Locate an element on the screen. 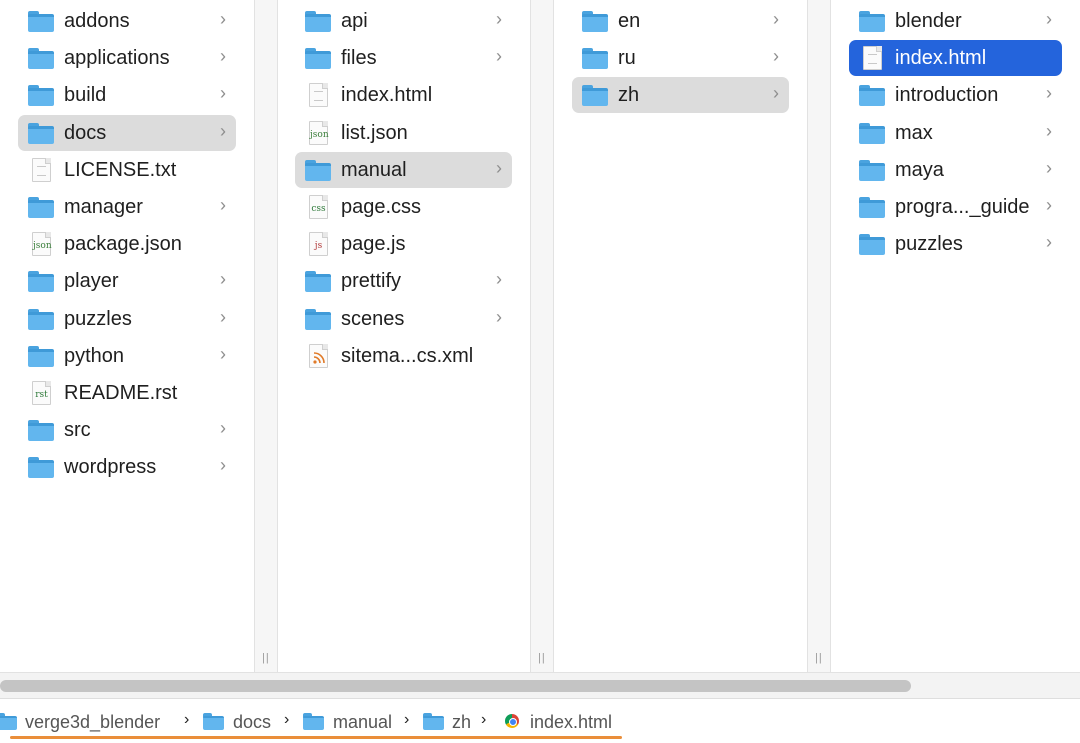 The height and width of the screenshot is (743, 1080). folder-item: files › is located at coordinates (403, 58).